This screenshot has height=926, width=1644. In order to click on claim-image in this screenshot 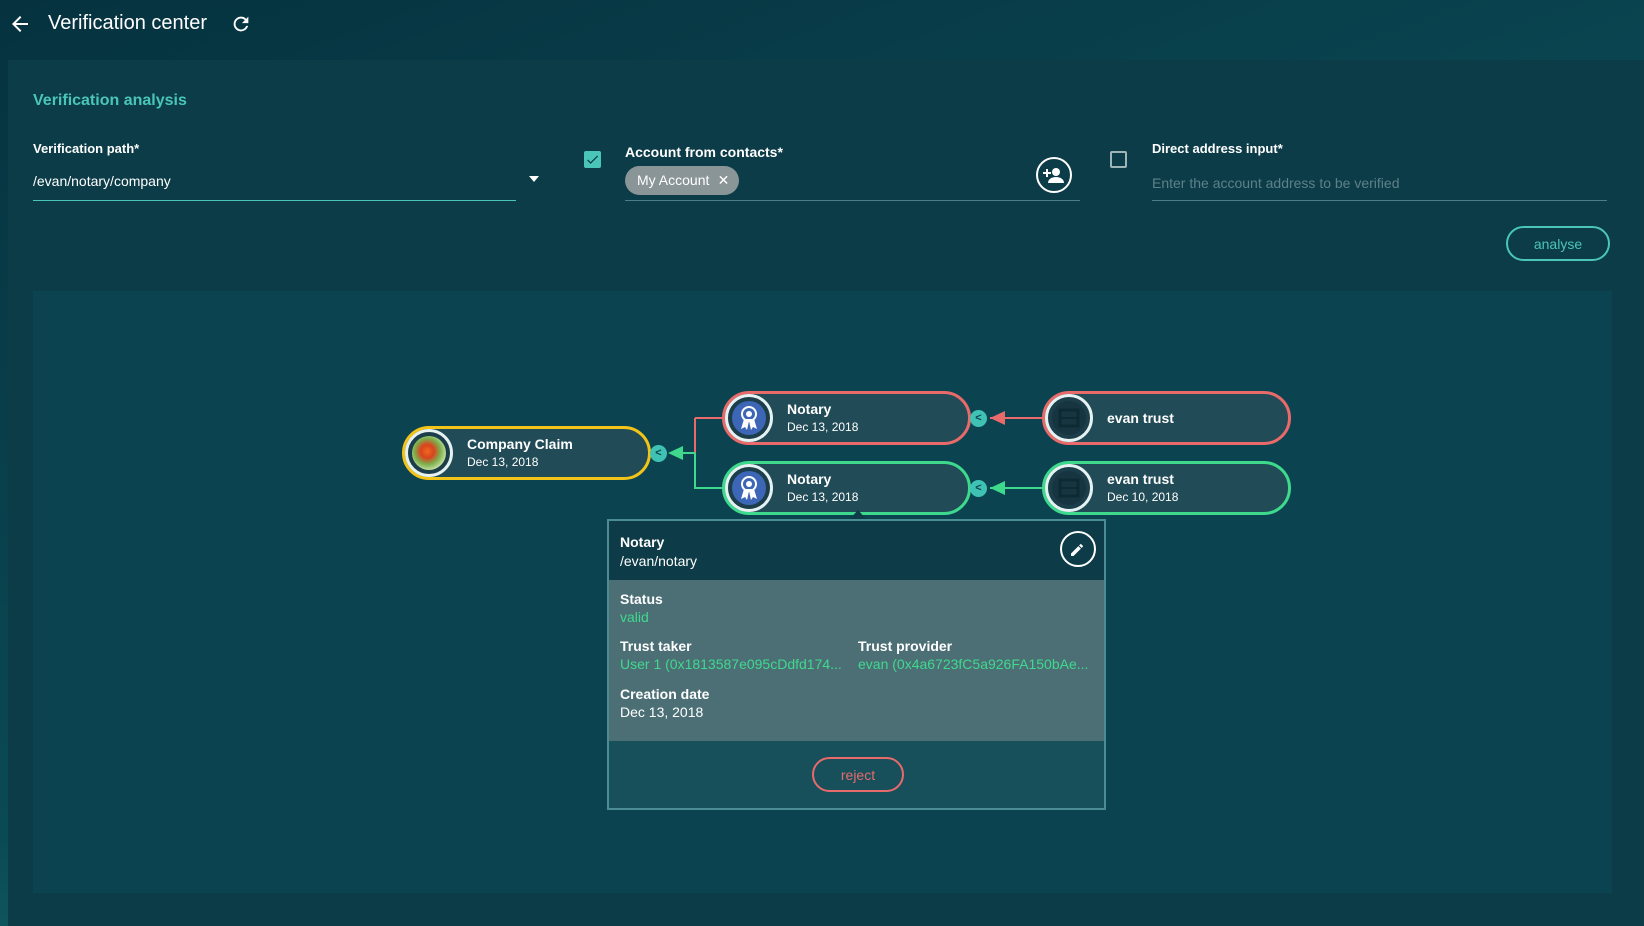, I will do `click(429, 453)`.